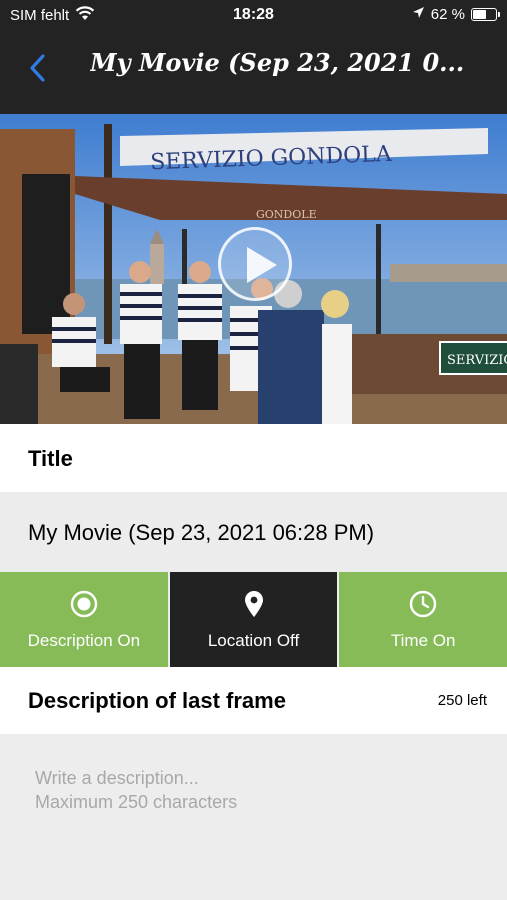 The image size is (507, 900). What do you see at coordinates (84, 619) in the screenshot?
I see `description-toggle-button: Description On` at bounding box center [84, 619].